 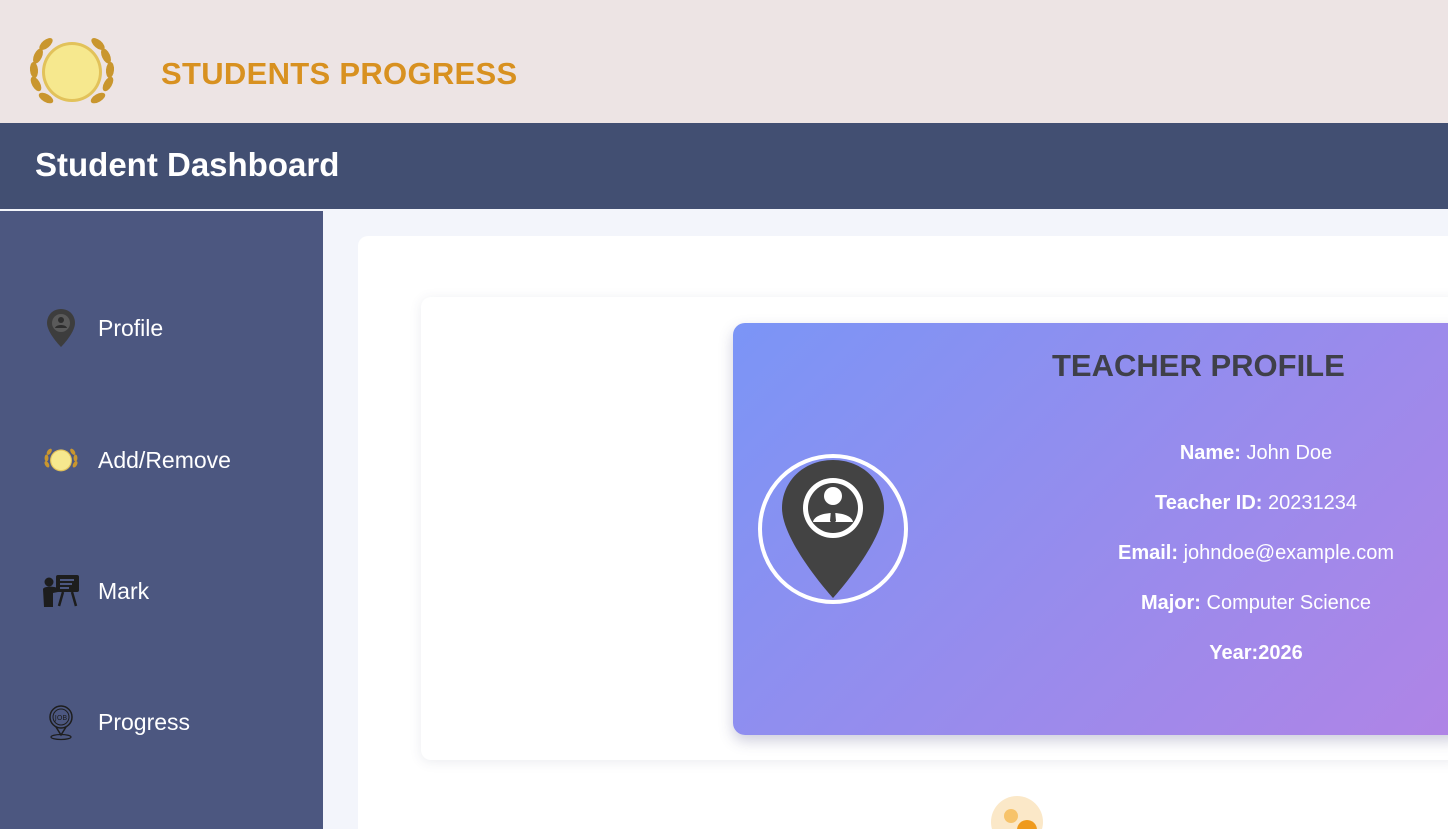 I want to click on info-name: Name: John Doe, so click(x=1224, y=453).